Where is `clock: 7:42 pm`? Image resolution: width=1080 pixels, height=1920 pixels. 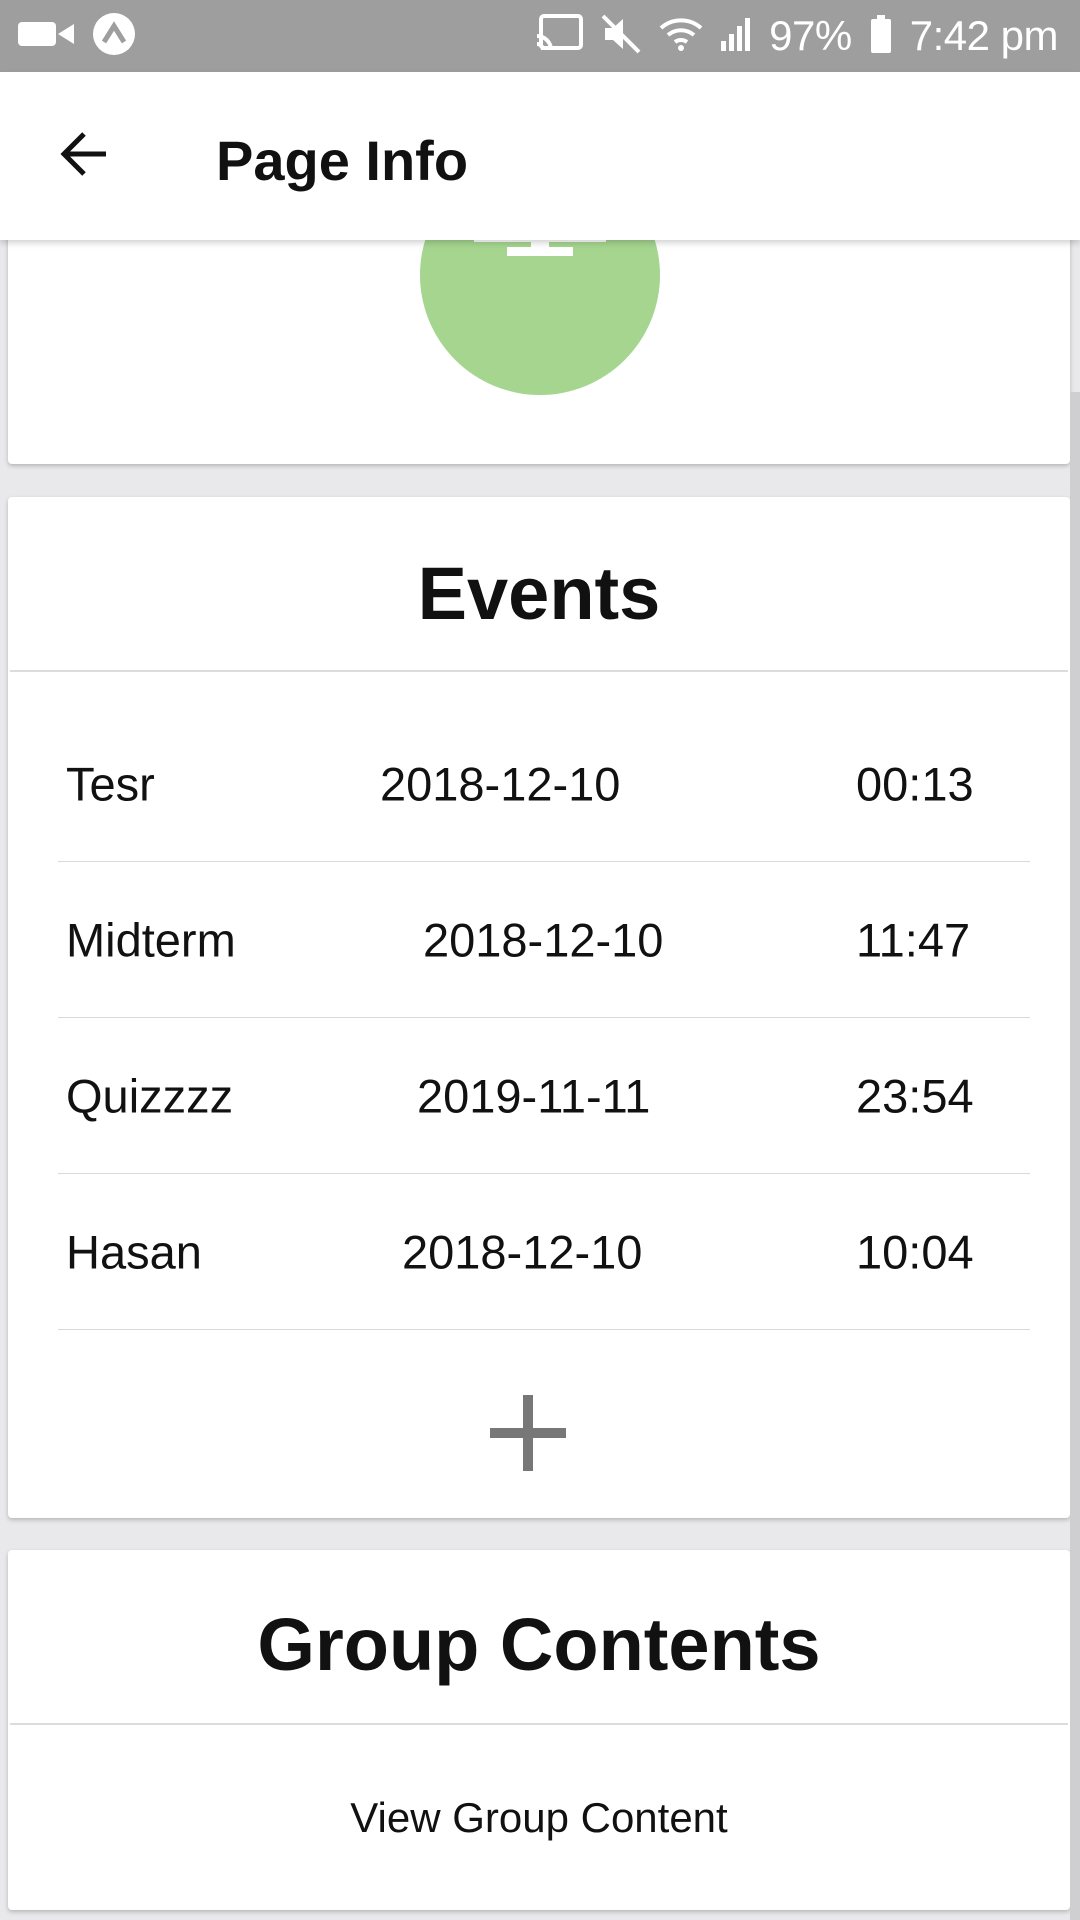 clock: 7:42 pm is located at coordinates (984, 35).